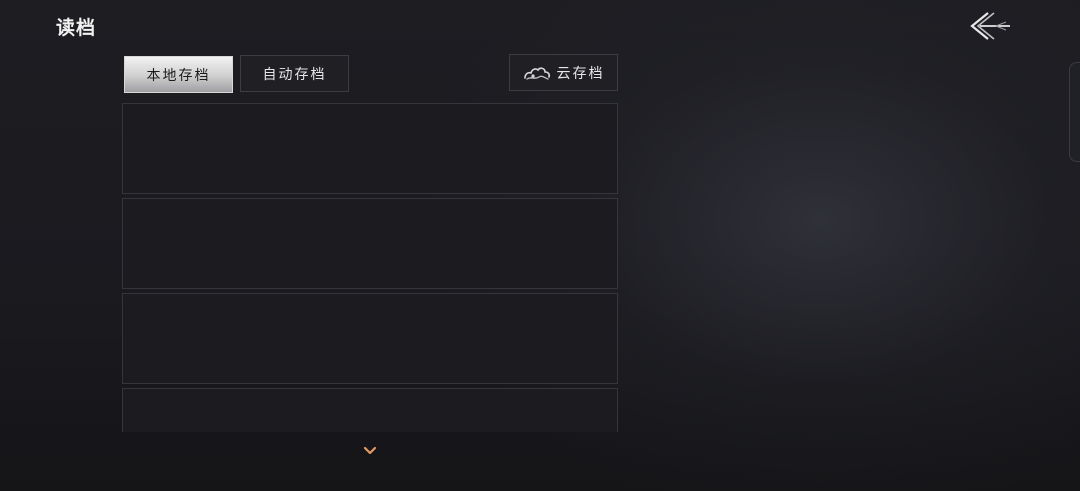 The width and height of the screenshot is (1080, 491). I want to click on chevron-down-icon, so click(370, 451).